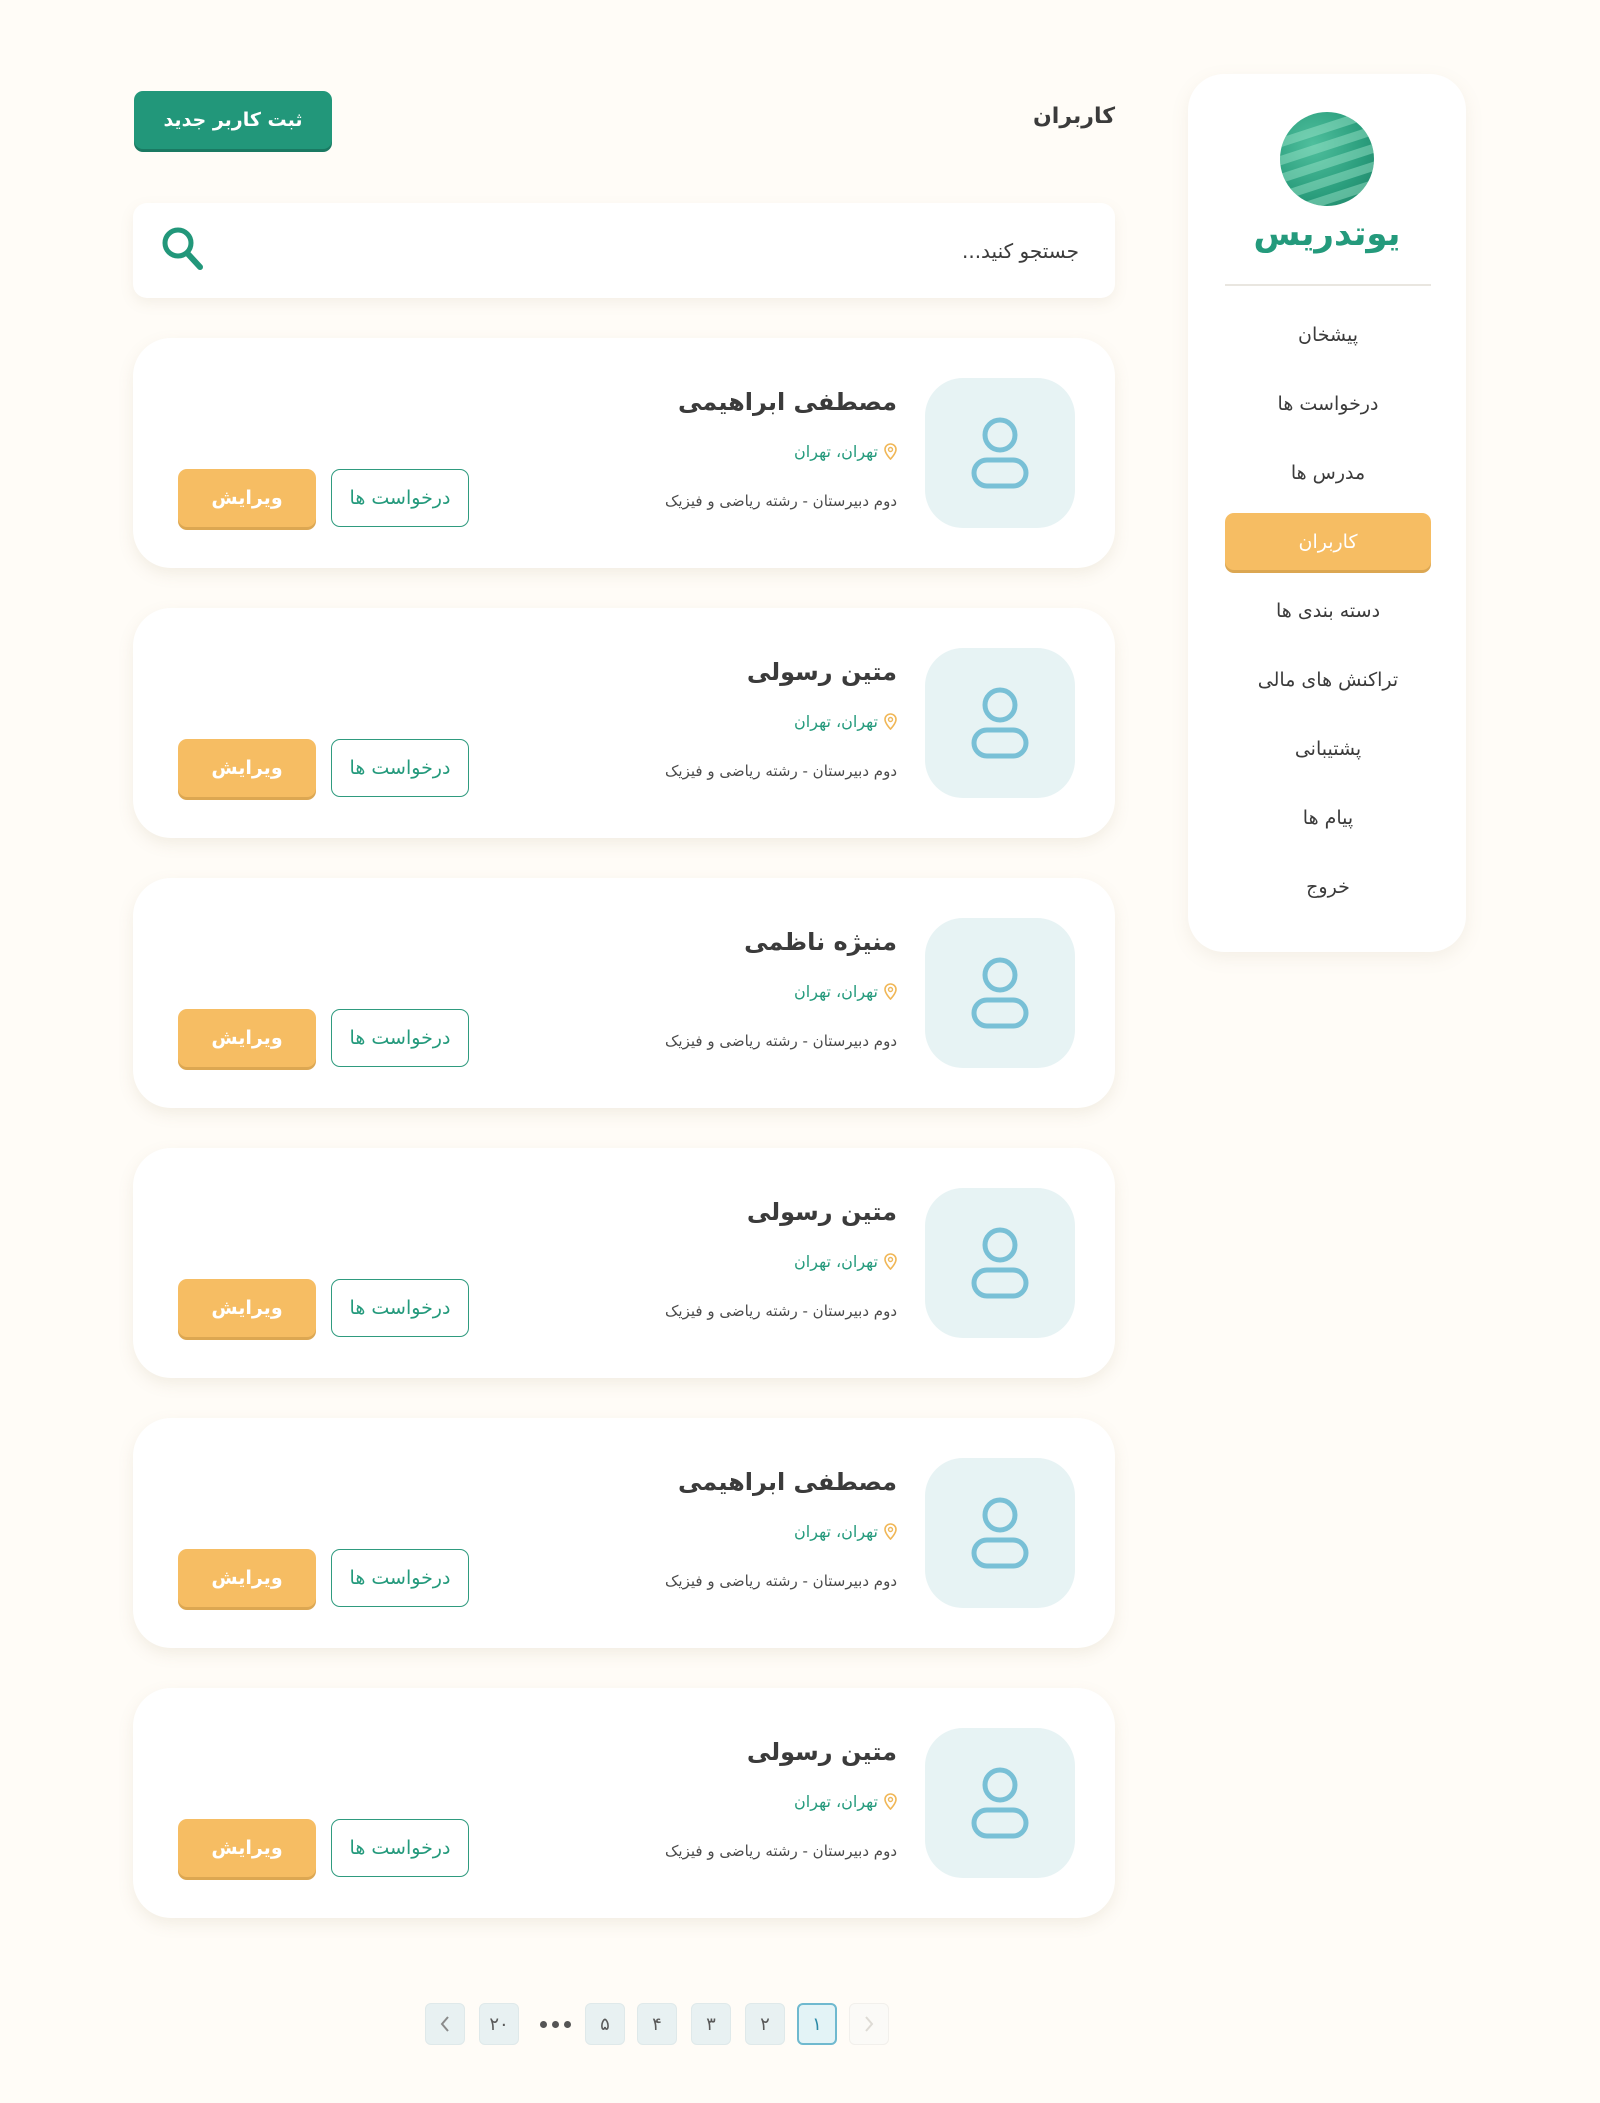  Describe the element at coordinates (183, 249) in the screenshot. I see `search-icon` at that location.